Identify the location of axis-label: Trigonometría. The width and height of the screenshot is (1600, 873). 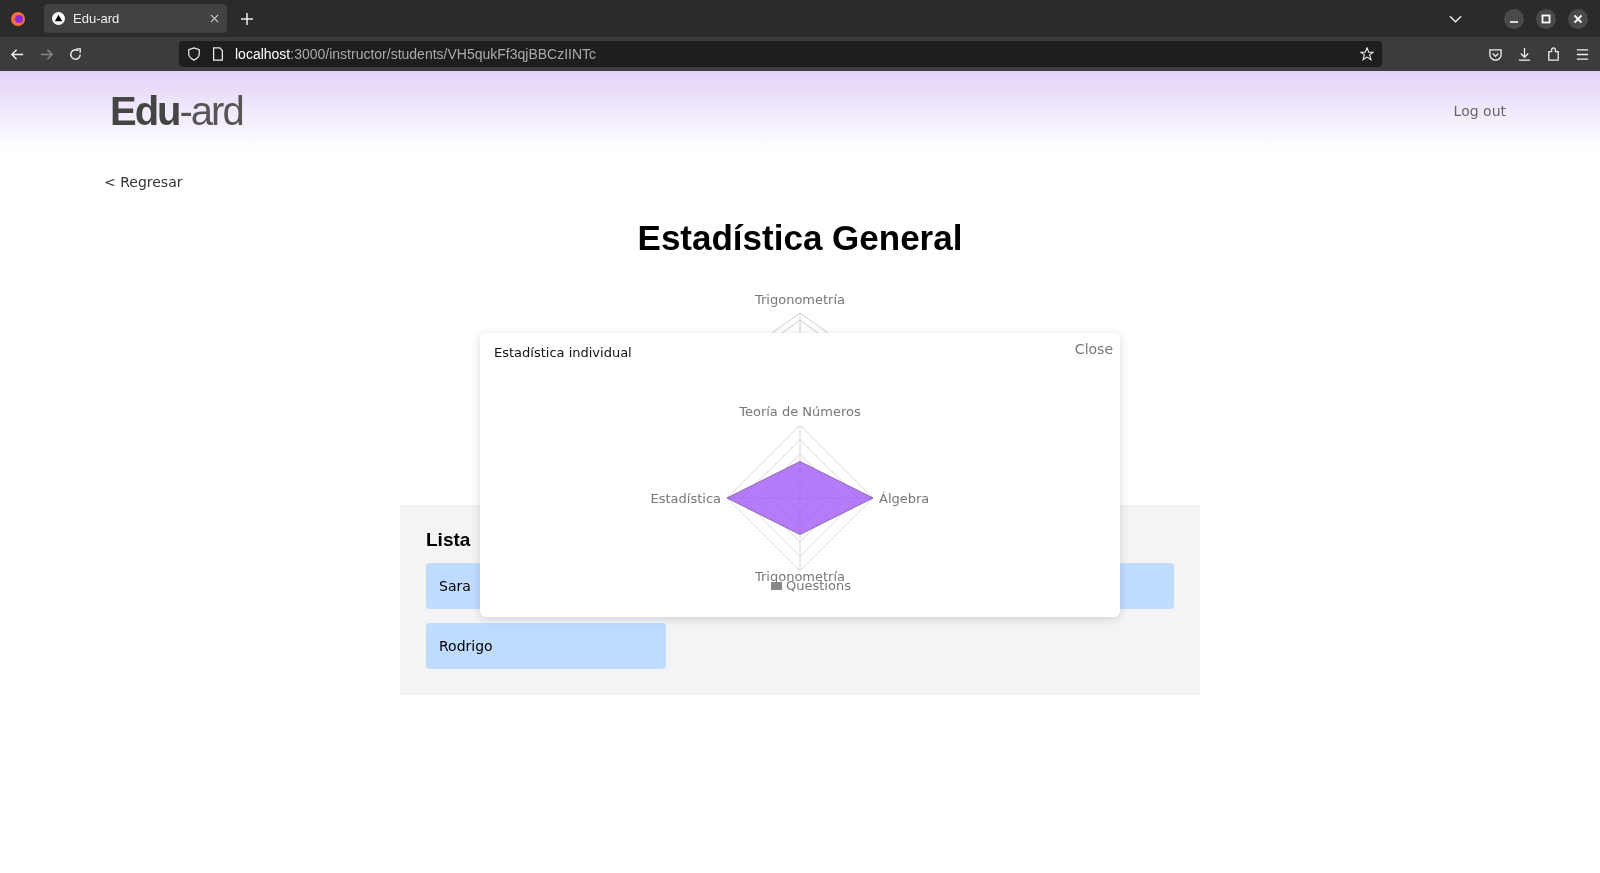
(800, 299).